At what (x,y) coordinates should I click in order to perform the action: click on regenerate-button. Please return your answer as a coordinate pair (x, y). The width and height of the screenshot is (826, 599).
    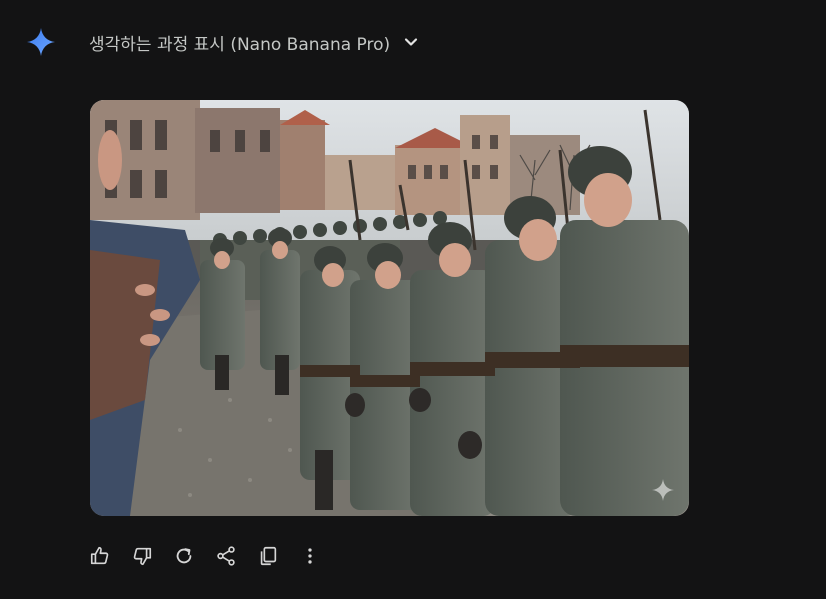
    Looking at the image, I should click on (184, 556).